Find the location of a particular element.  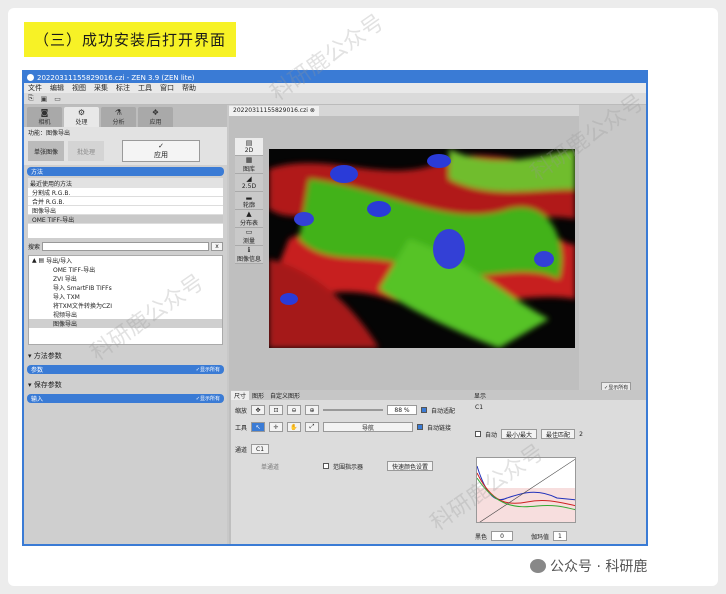

auto-checkbox is located at coordinates (478, 434).